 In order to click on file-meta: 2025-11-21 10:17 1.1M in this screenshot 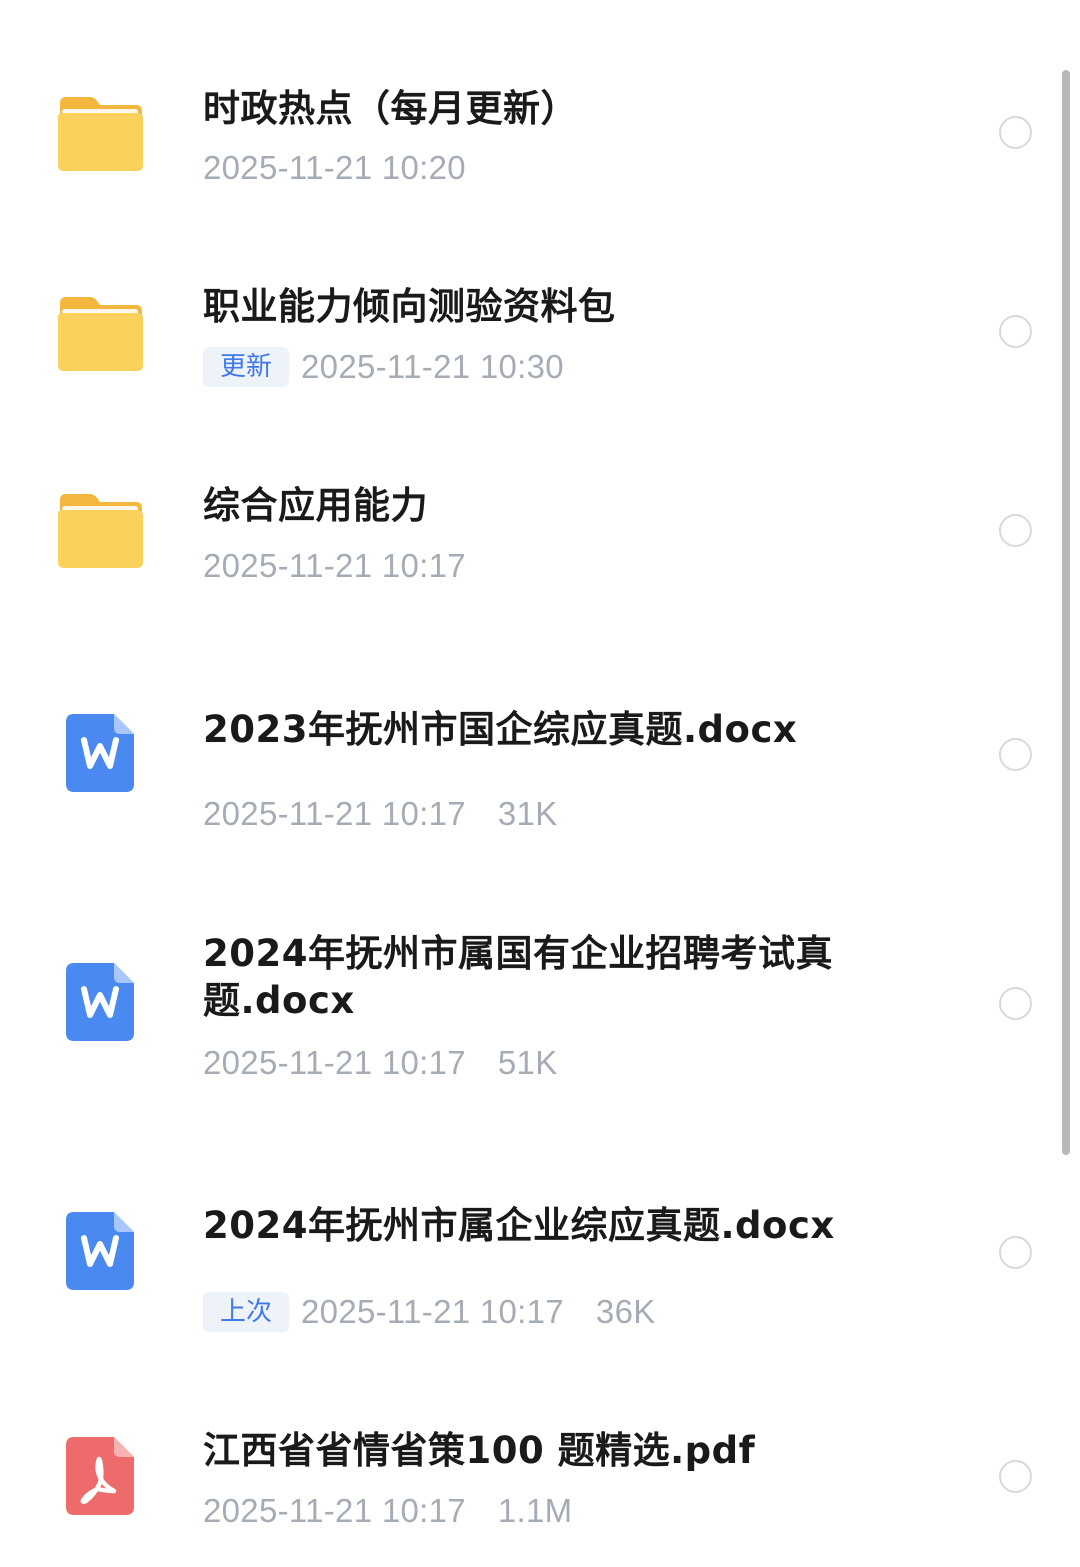, I will do `click(387, 1511)`.